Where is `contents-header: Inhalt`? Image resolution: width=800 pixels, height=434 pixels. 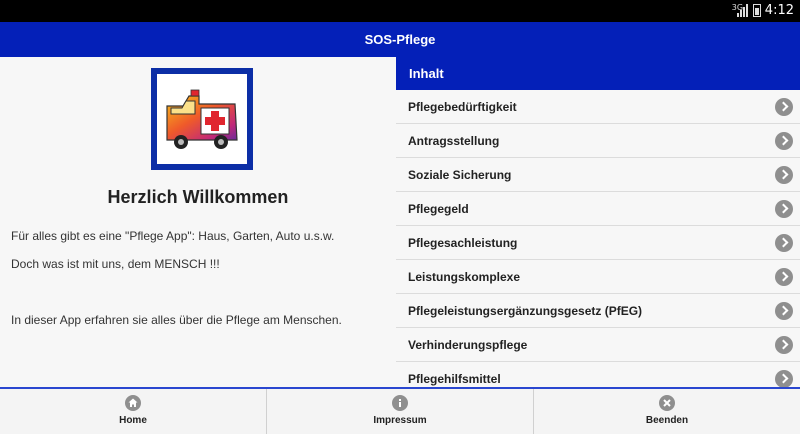 contents-header: Inhalt is located at coordinates (598, 73).